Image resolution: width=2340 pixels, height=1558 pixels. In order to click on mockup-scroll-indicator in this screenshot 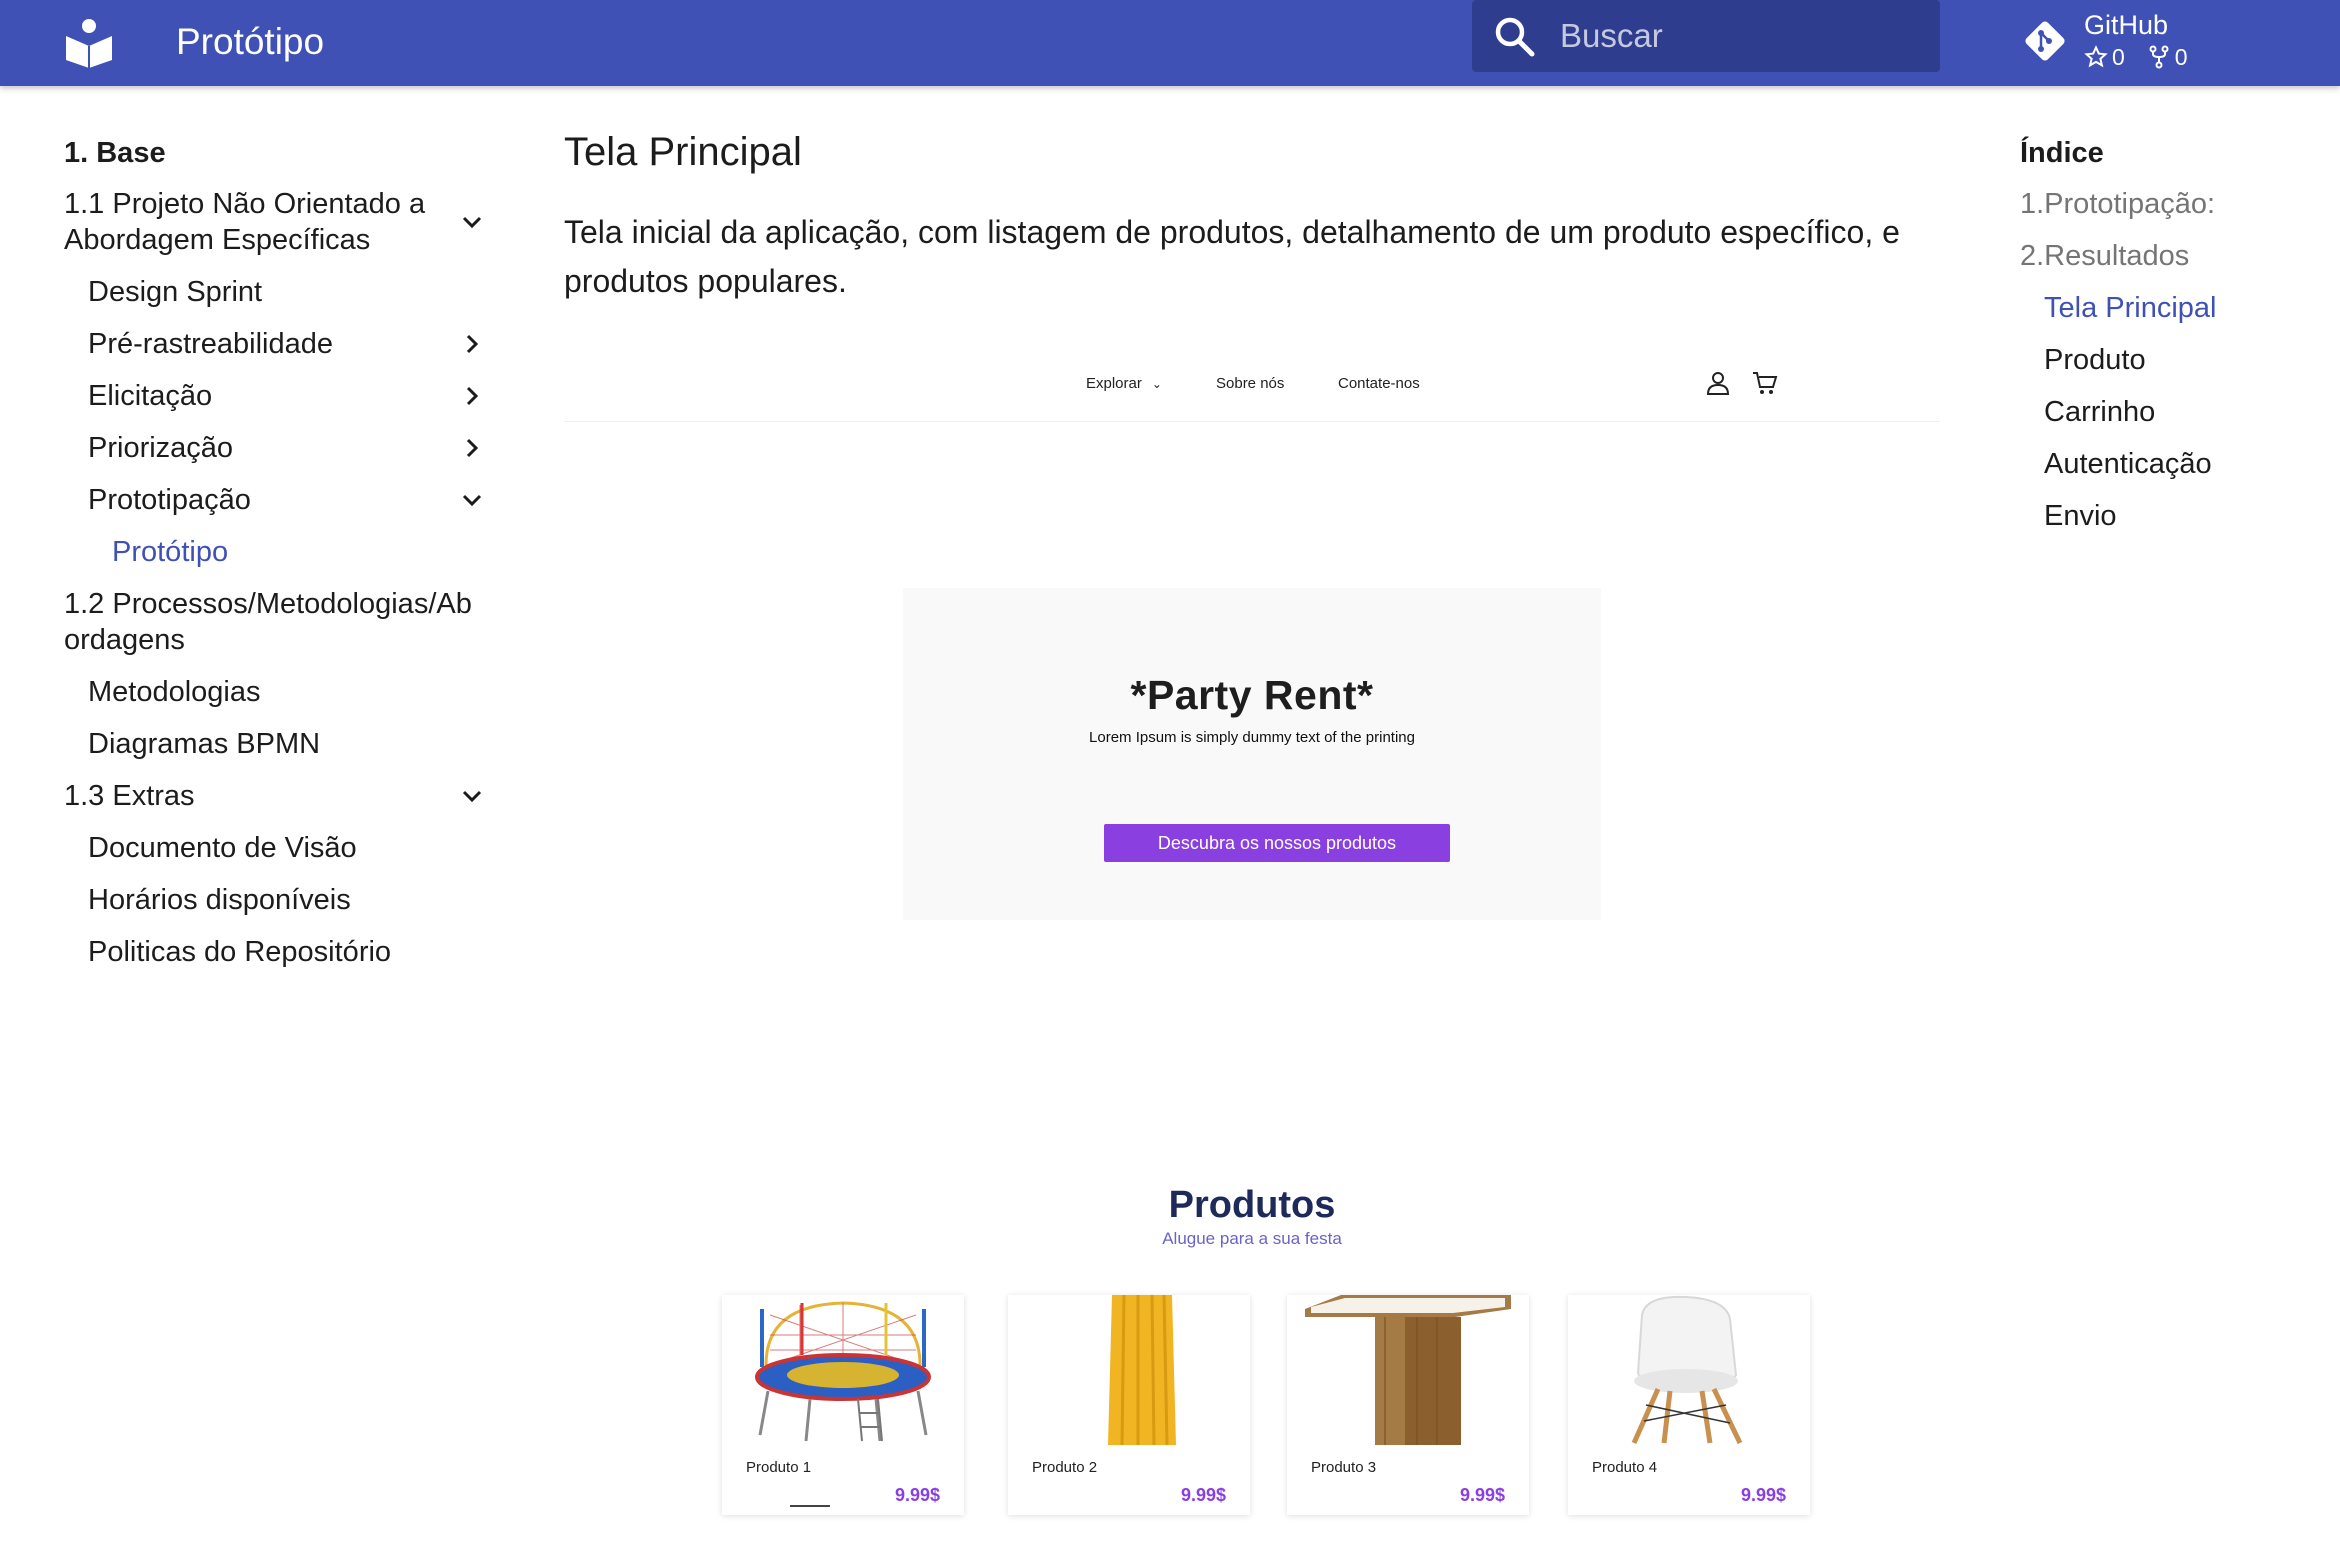, I will do `click(810, 1506)`.